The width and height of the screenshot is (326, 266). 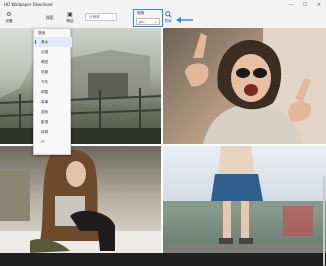 I want to click on dropdown-item: 风景, so click(x=53, y=72).